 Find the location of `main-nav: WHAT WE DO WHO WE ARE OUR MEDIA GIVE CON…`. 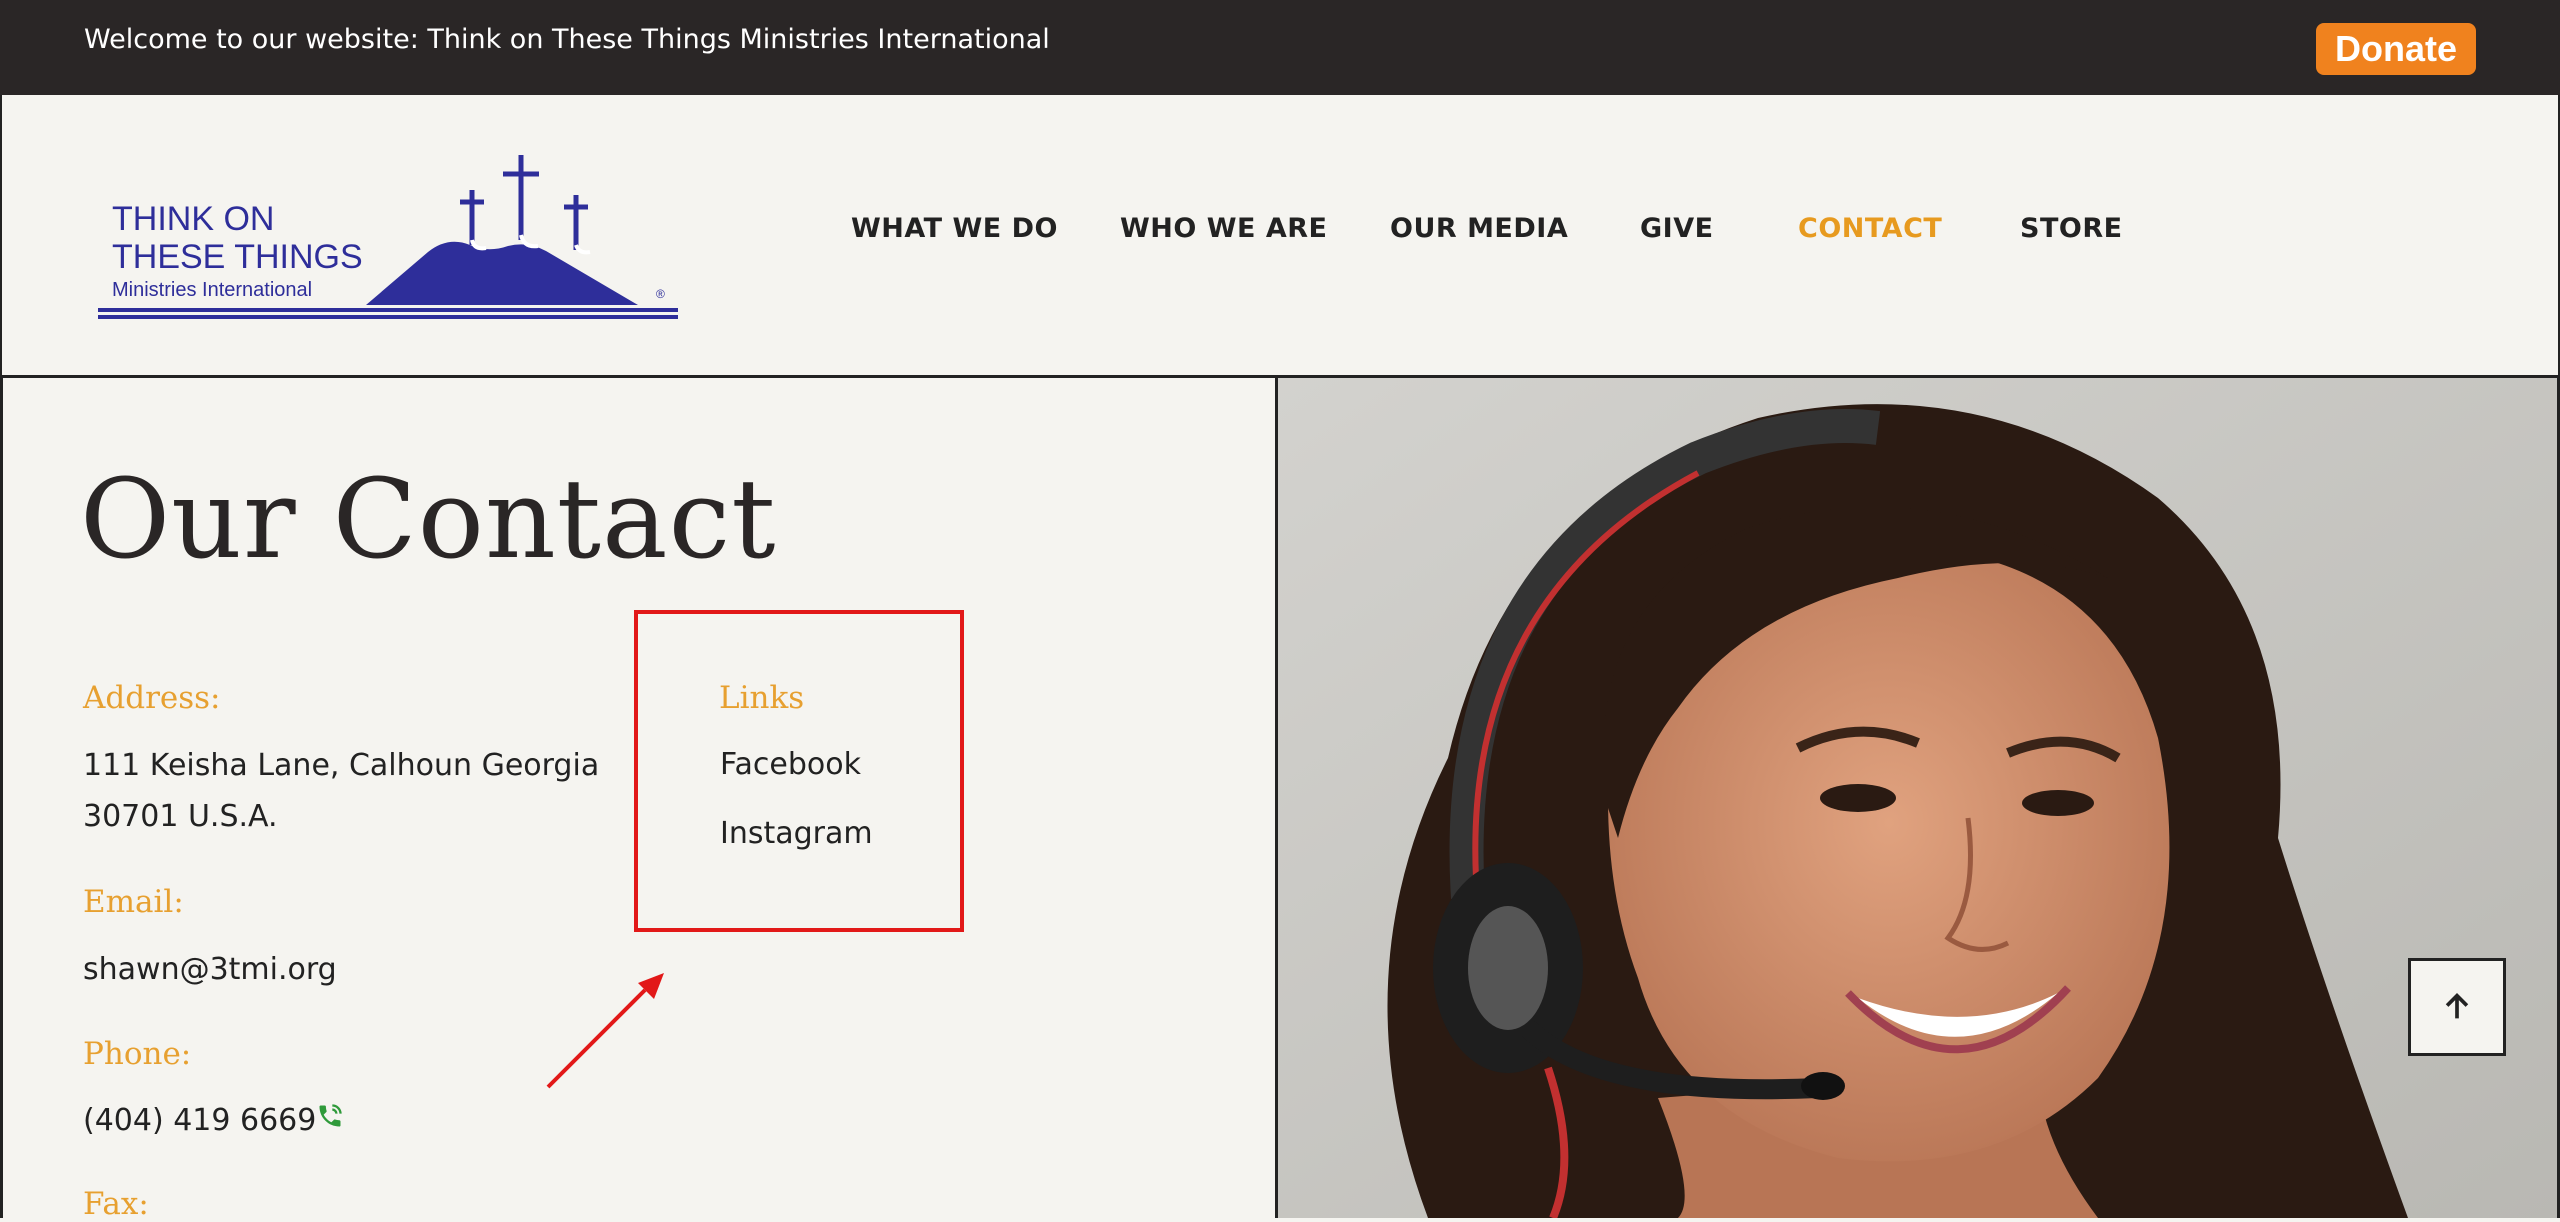

main-nav: WHAT WE DO WHO WE ARE OUR MEDIA GIVE CON… is located at coordinates (1280, 233).